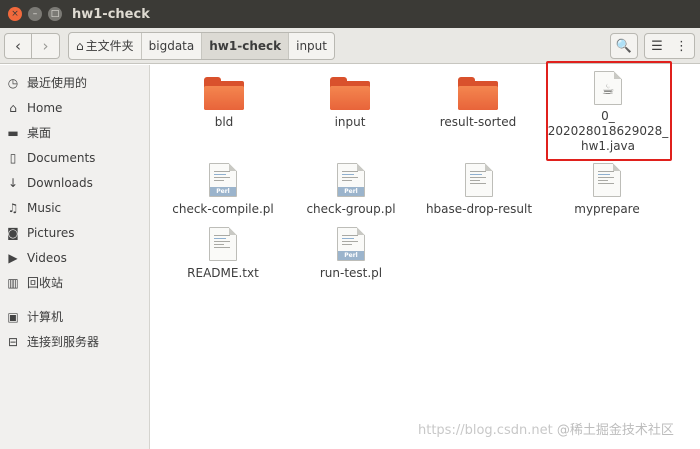  I want to click on breadcrumb: ⌂ 主文件夹 bigdata hw1-check input, so click(201, 45).